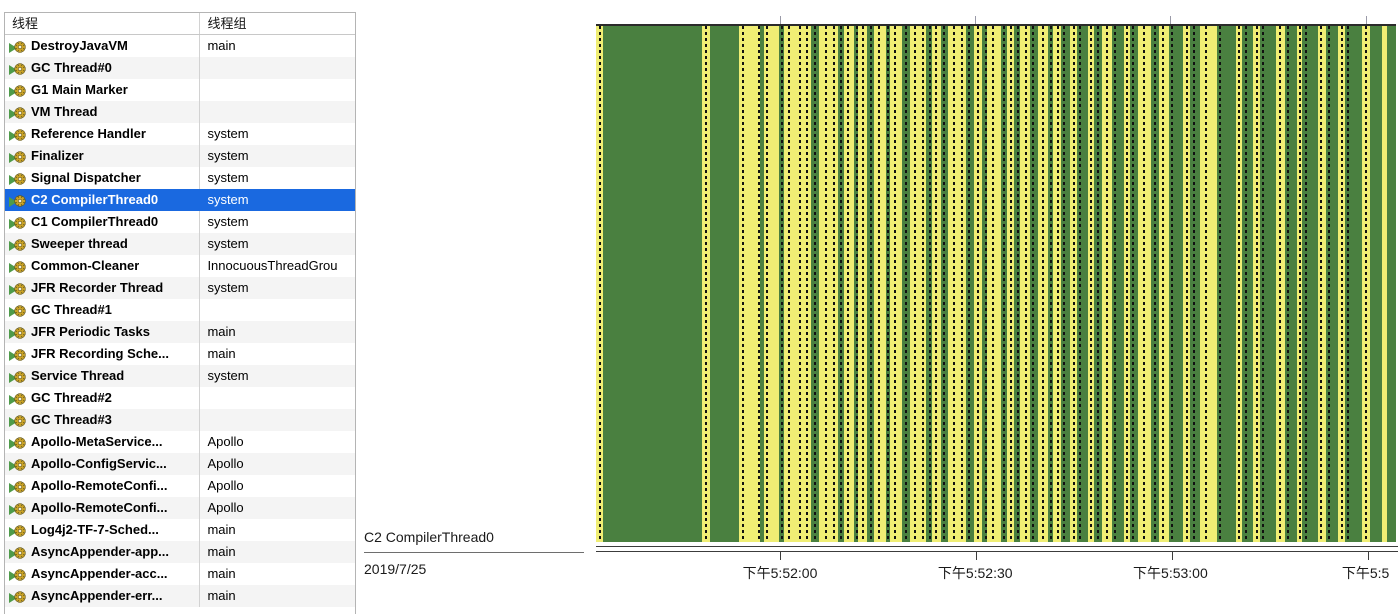  What do you see at coordinates (180, 156) in the screenshot?
I see `table-row: Finalizer system` at bounding box center [180, 156].